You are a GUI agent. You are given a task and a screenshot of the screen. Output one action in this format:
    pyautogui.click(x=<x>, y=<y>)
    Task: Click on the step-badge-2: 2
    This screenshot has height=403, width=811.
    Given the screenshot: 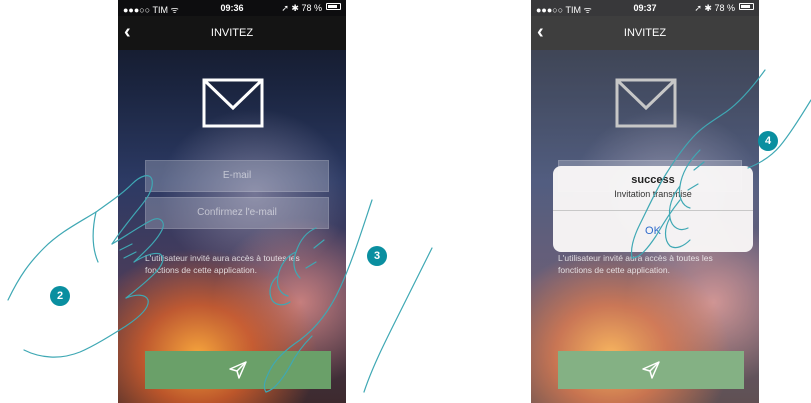 What is the action you would take?
    pyautogui.click(x=60, y=296)
    